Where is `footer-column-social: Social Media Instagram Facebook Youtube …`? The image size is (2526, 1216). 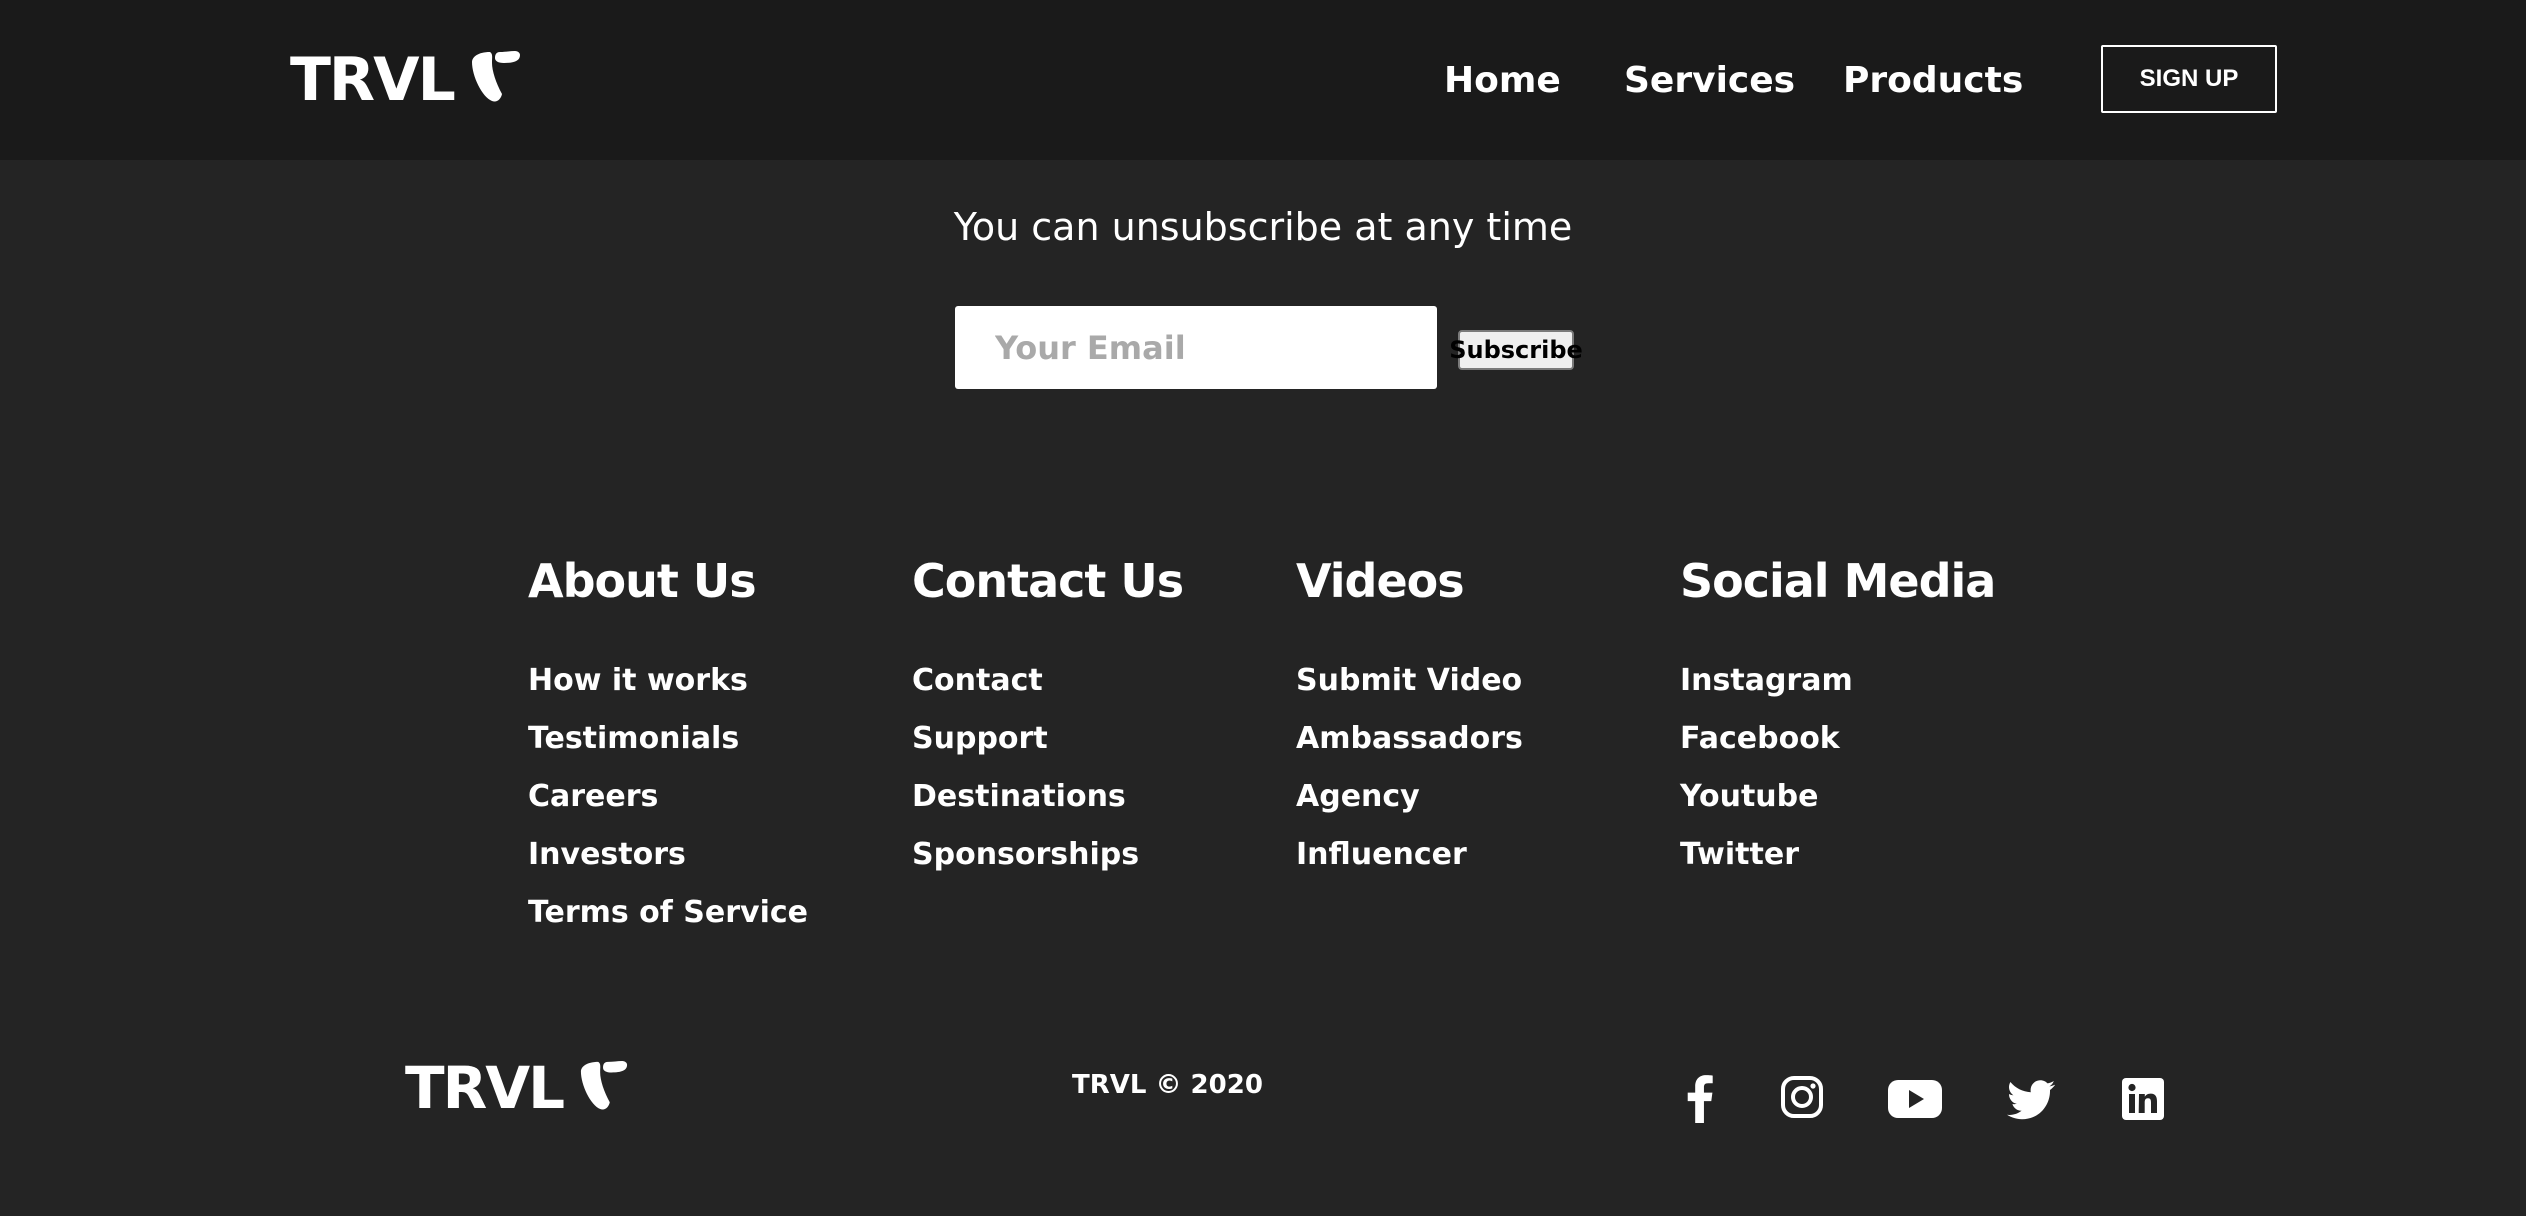 footer-column-social: Social Media Instagram Facebook Youtube … is located at coordinates (1860, 716).